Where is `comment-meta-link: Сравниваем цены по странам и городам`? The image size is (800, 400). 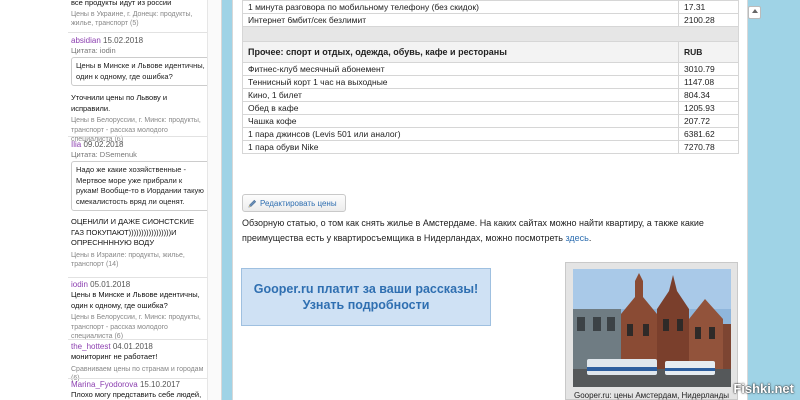 comment-meta-link: Сравниваем цены по странам и городам is located at coordinates (137, 369).